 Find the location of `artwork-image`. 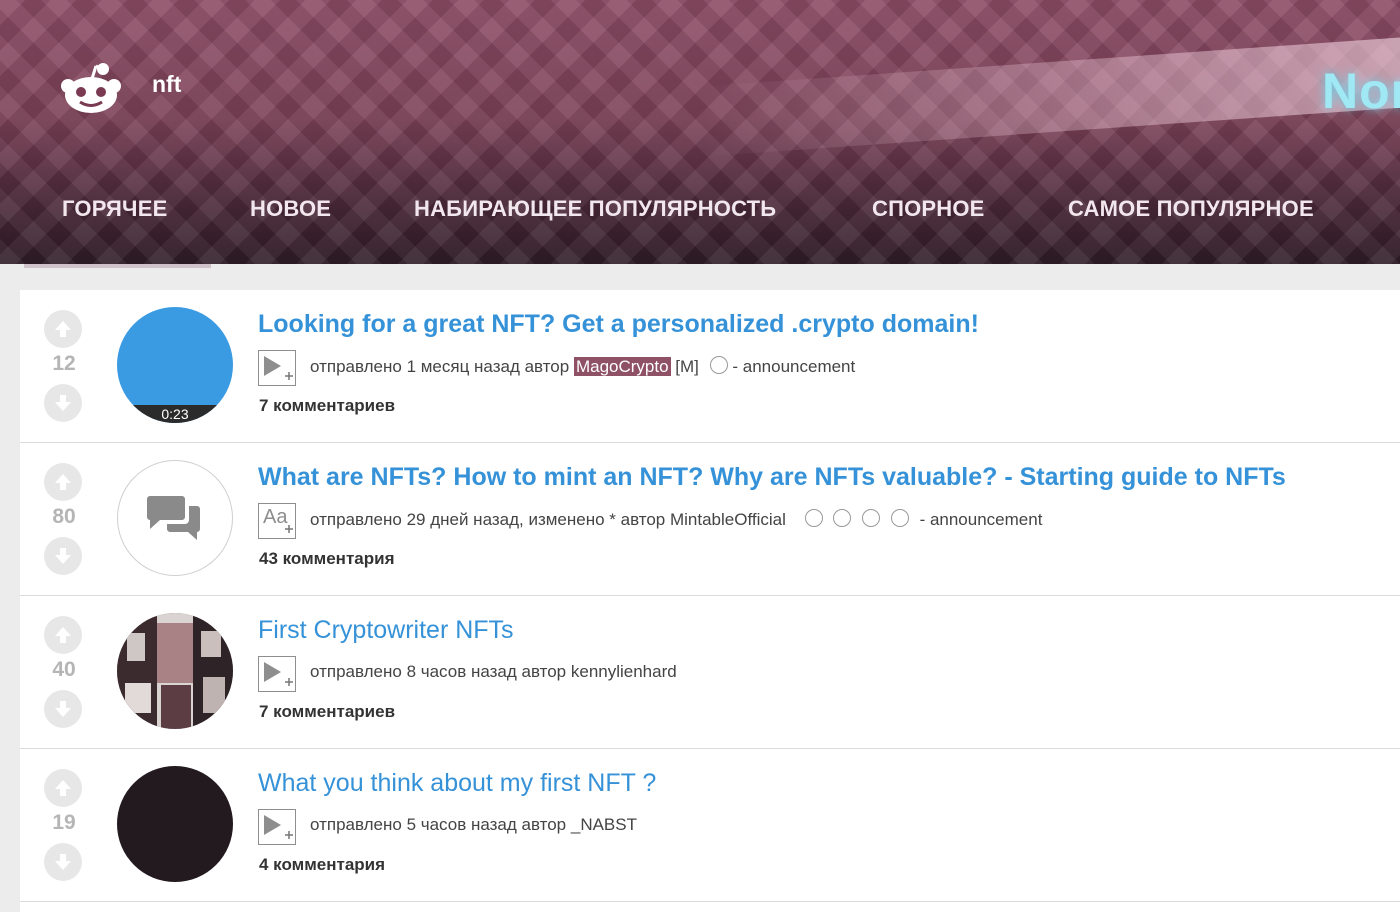

artwork-image is located at coordinates (175, 671).